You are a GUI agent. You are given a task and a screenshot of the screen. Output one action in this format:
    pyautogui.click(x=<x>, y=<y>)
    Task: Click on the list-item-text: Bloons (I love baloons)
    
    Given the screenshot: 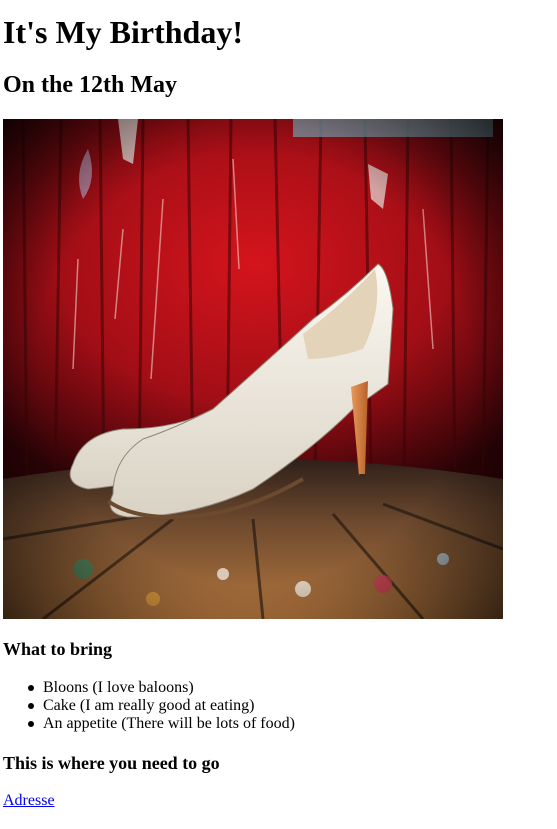 What is the action you would take?
    pyautogui.click(x=118, y=687)
    